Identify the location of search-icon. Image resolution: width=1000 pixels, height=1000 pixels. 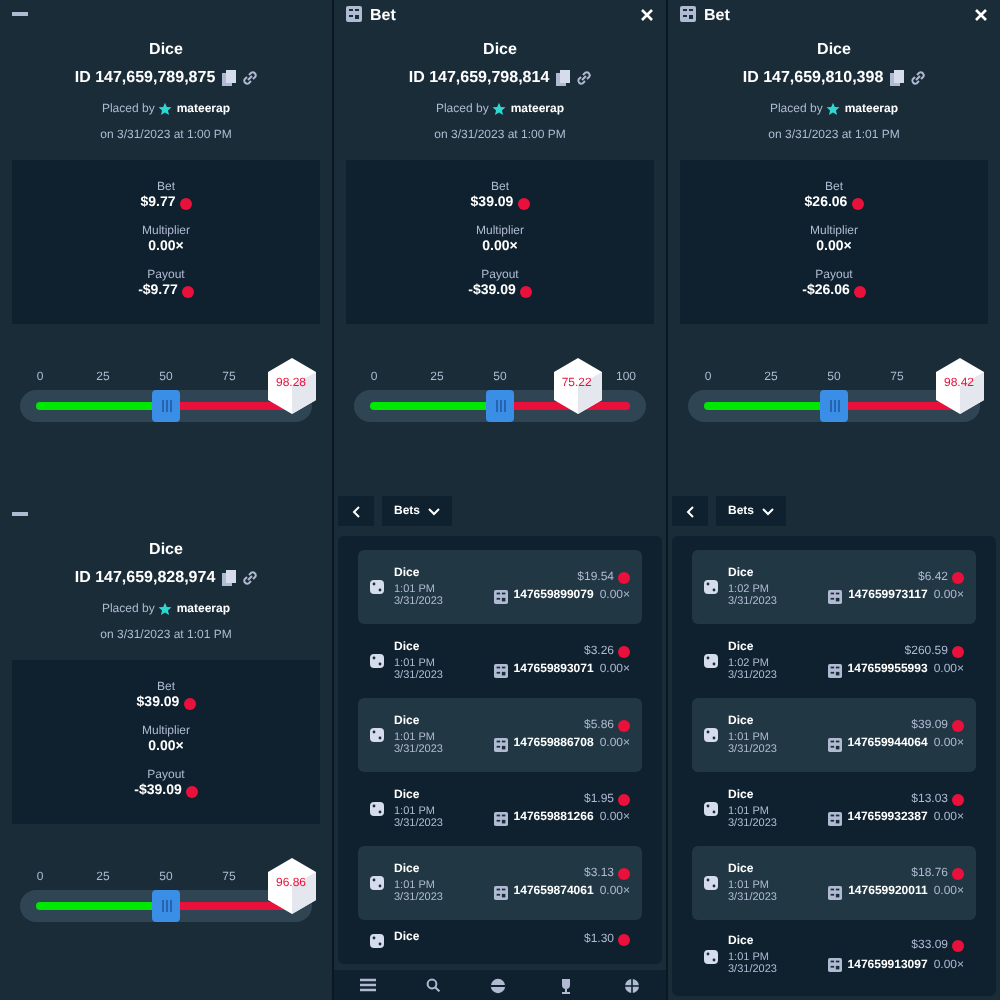
(433, 985).